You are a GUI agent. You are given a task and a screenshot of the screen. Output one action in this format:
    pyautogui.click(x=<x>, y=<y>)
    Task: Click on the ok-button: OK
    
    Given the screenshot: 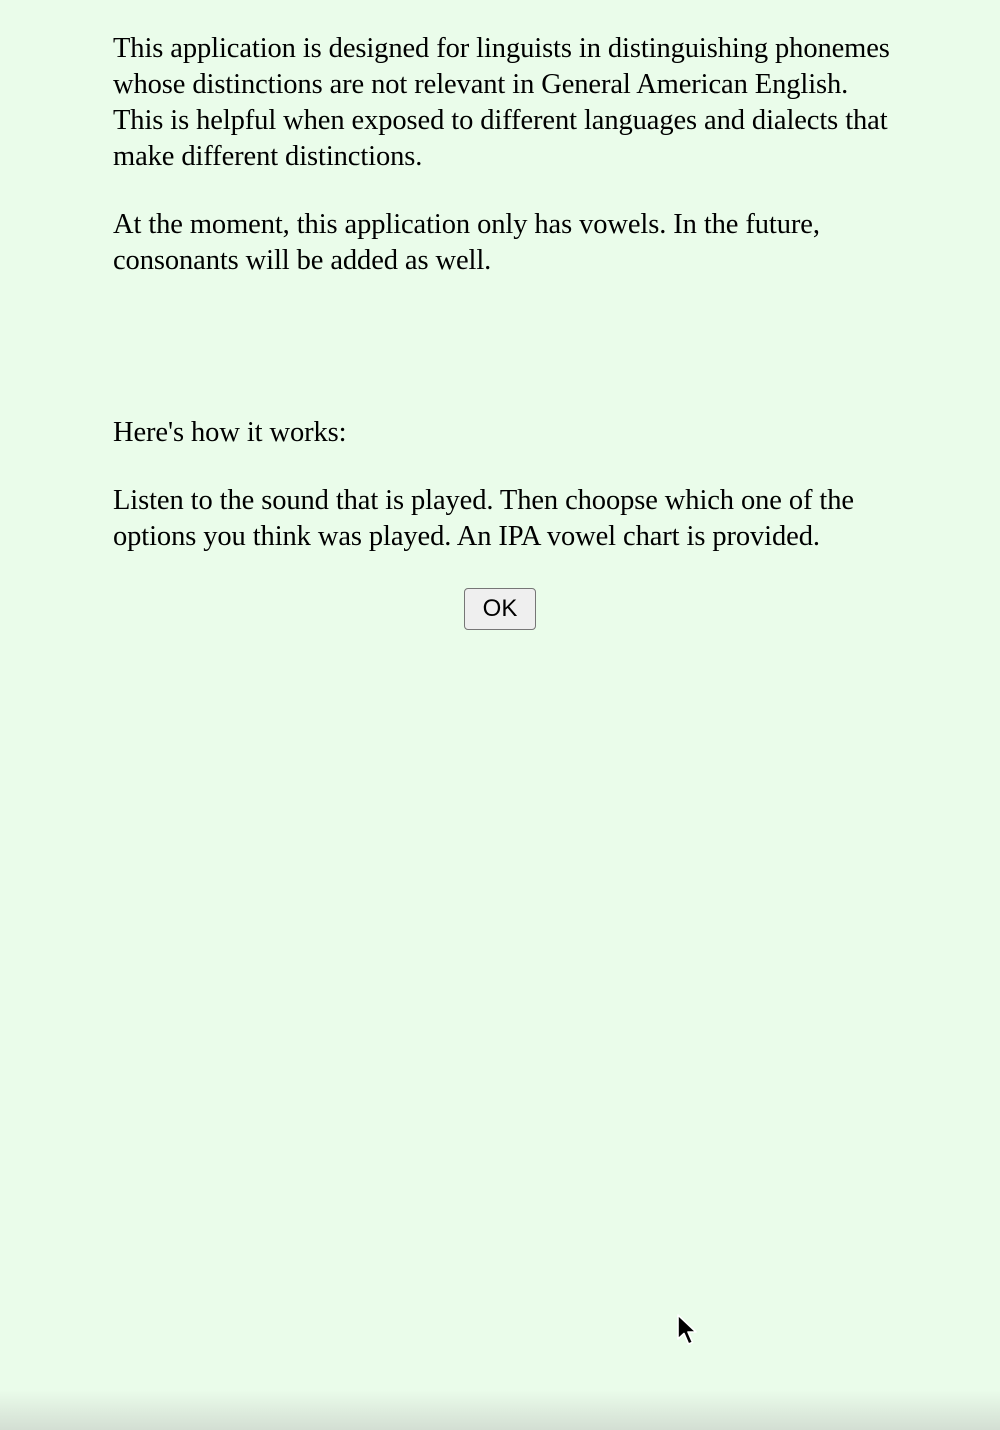 What is the action you would take?
    pyautogui.click(x=500, y=609)
    